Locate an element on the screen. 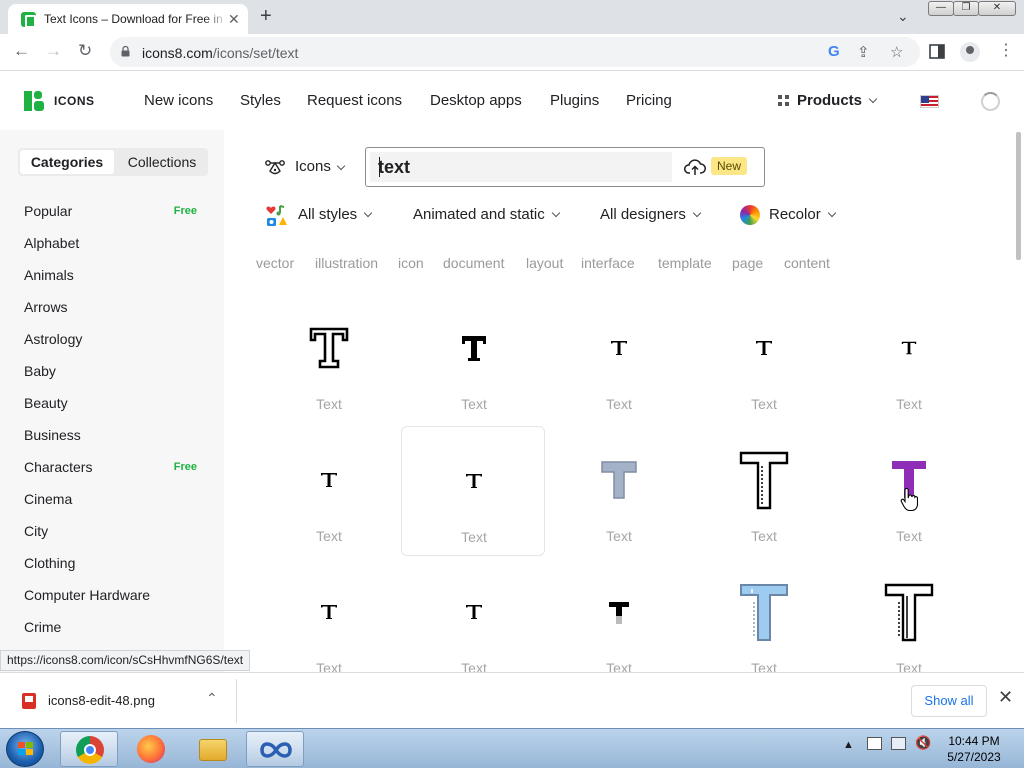  category-baby: Baby is located at coordinates (116, 371).